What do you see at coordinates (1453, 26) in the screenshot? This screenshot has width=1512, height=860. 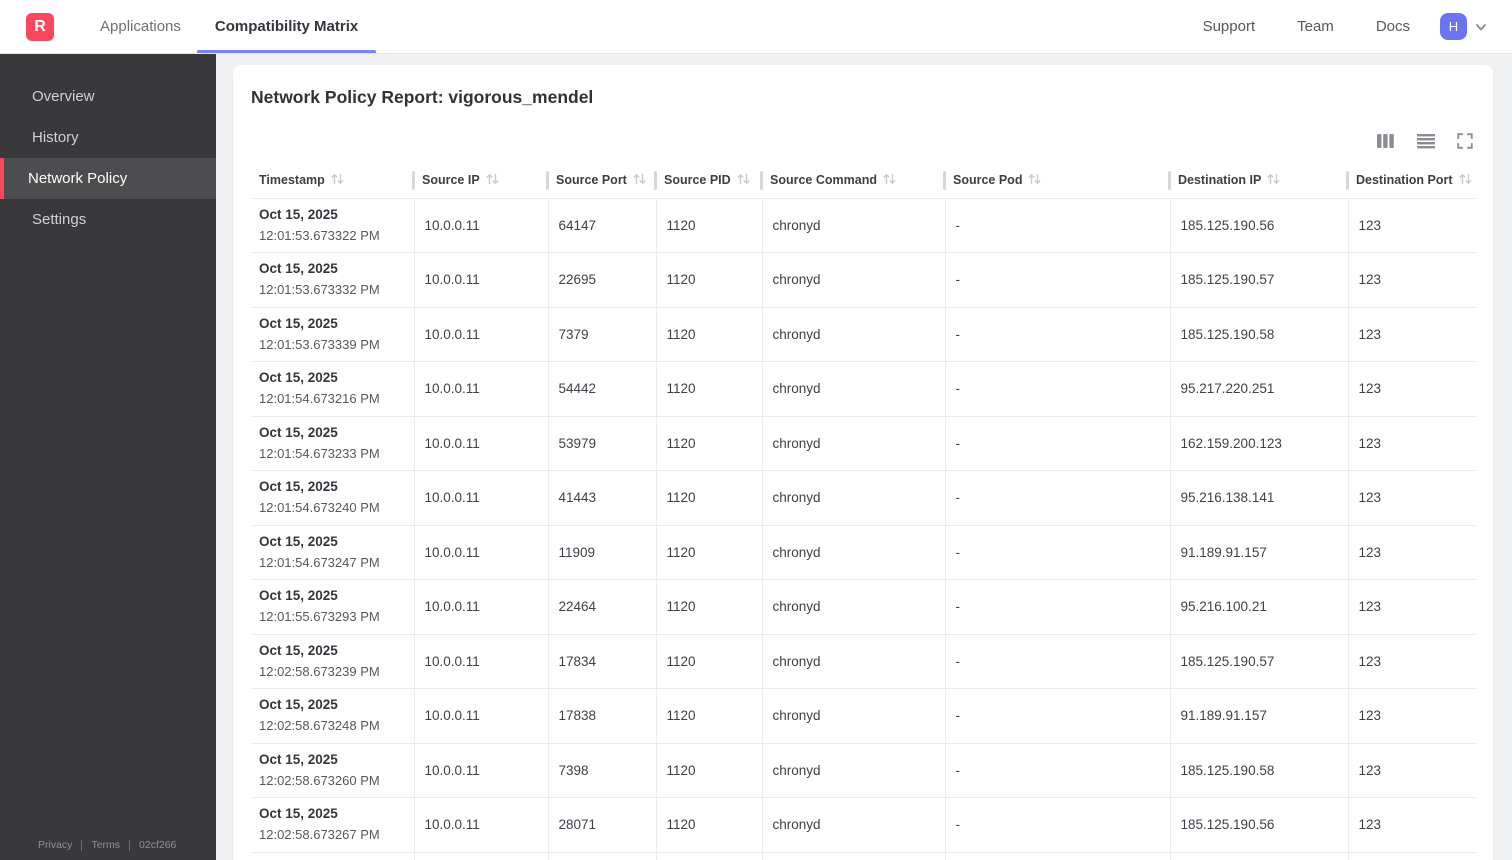 I see `user-avatar: H` at bounding box center [1453, 26].